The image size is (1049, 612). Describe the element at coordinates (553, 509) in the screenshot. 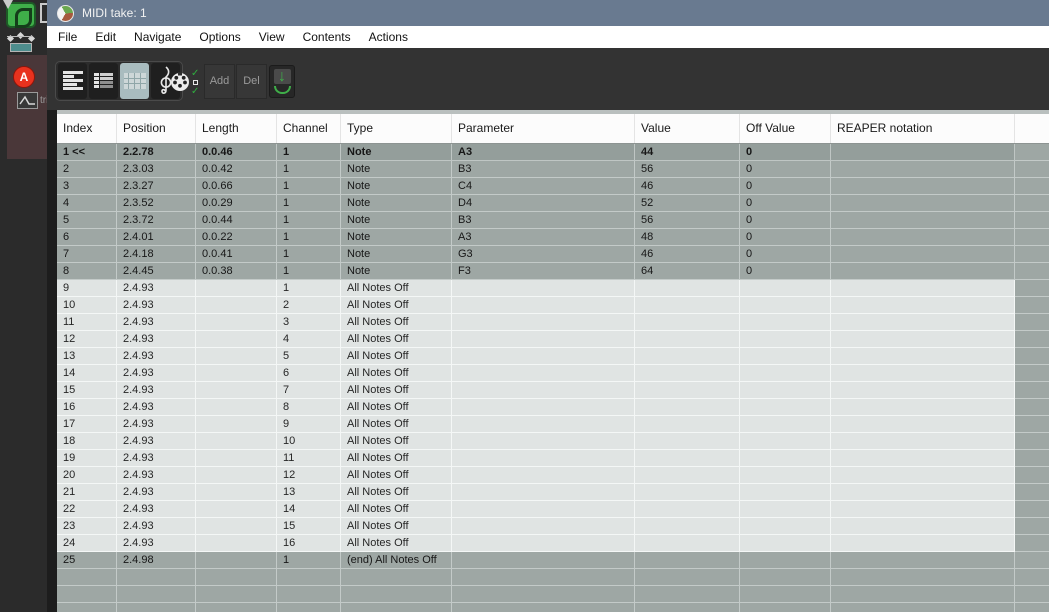

I see `event-row: 22 2.4.93 14 All Notes Off` at that location.